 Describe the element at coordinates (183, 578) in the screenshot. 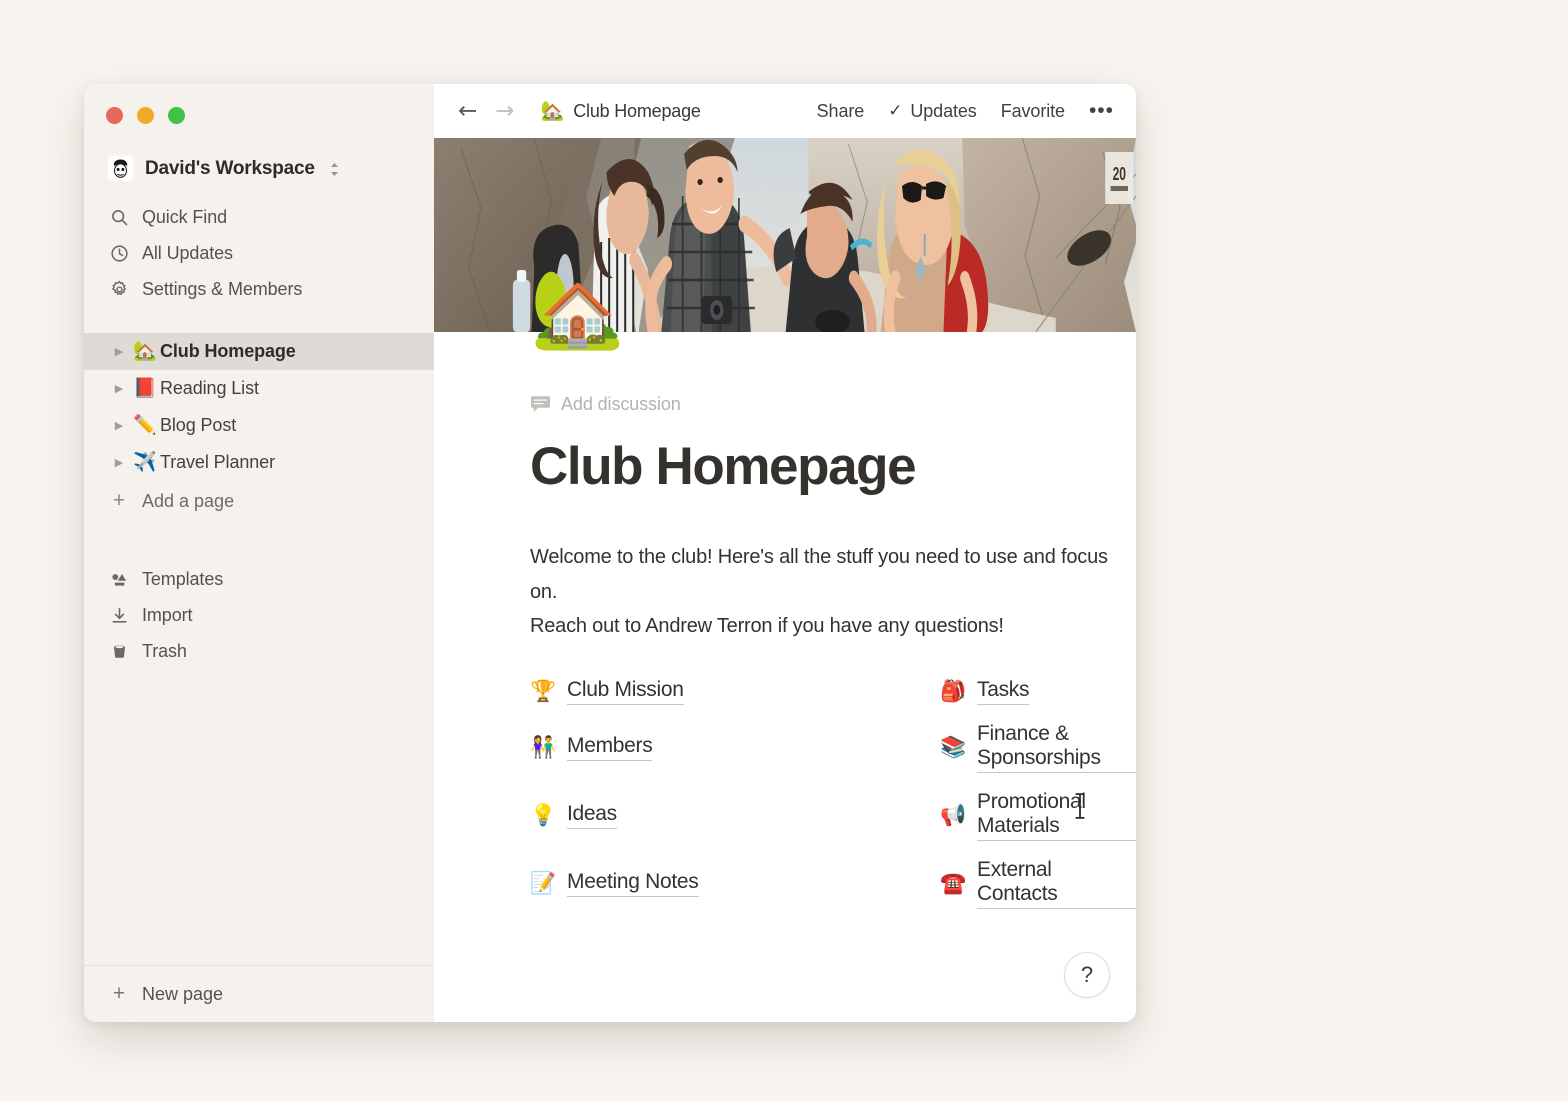

I see `sidebar-item-label: Templates` at that location.